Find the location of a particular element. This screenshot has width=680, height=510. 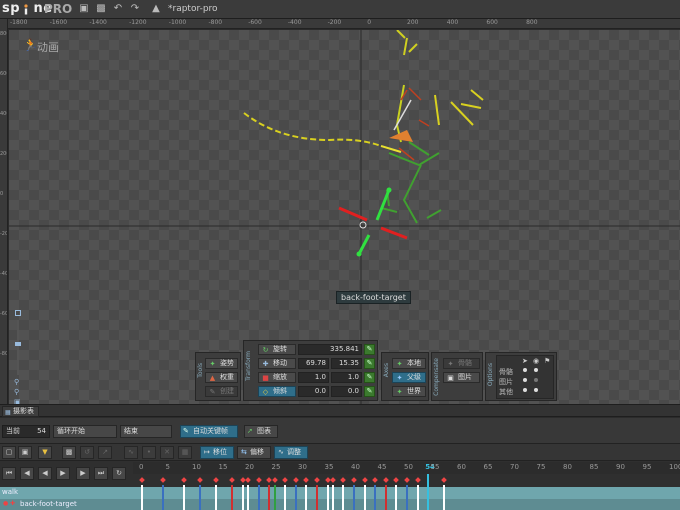

option-row-bones: 骨骼 is located at coordinates (506, 372).